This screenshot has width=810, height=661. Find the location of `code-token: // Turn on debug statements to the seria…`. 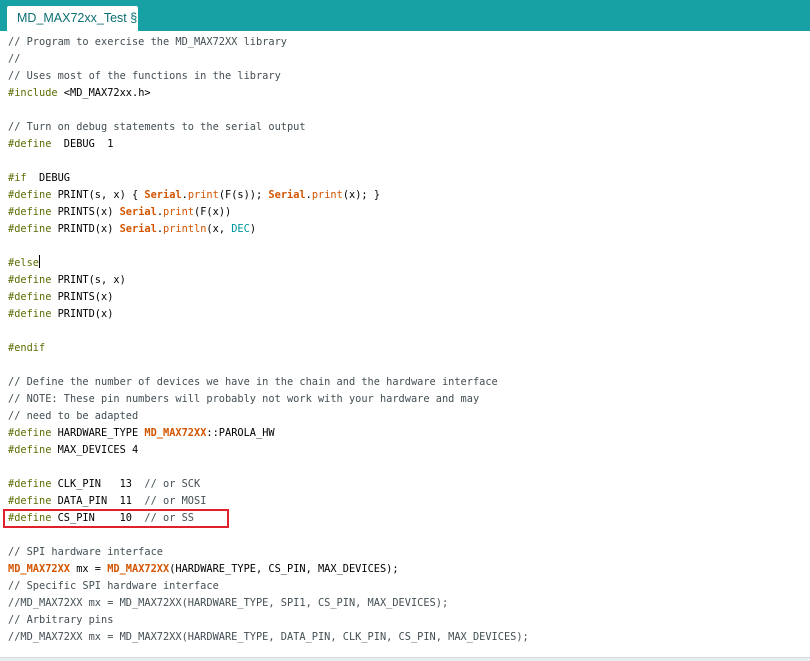

code-token: // Turn on debug statements to the seria… is located at coordinates (157, 127).